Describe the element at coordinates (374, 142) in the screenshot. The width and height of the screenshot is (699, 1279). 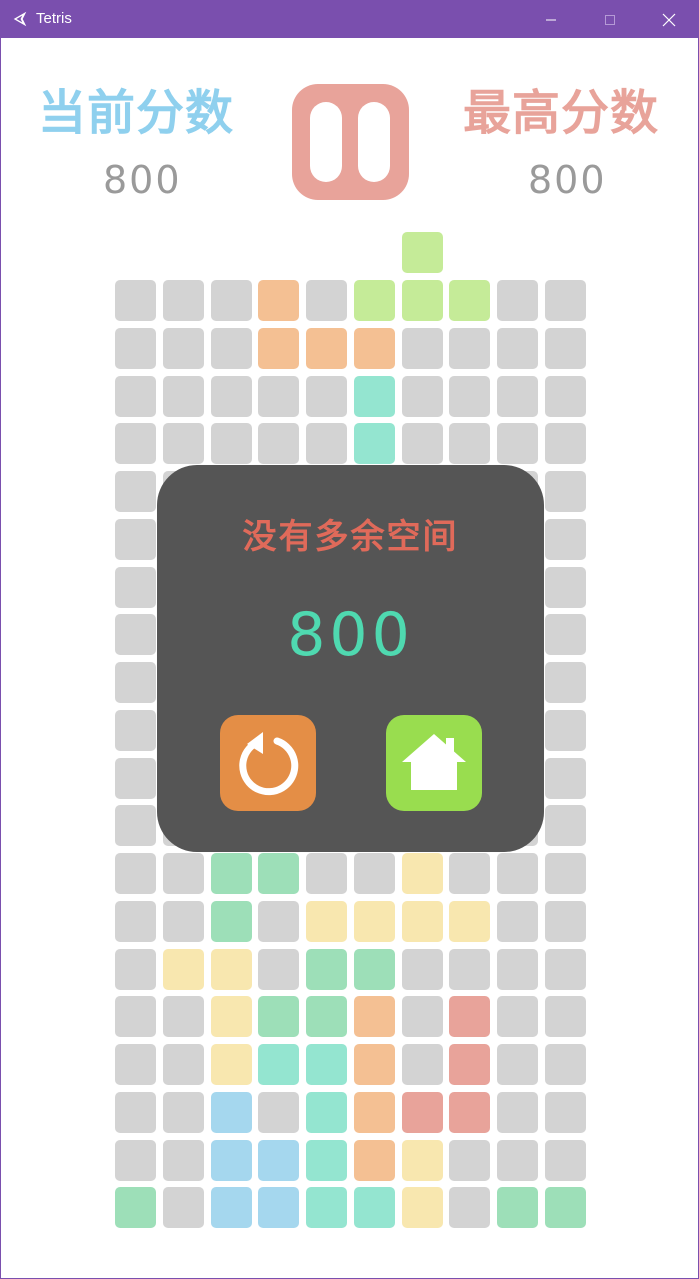
I see `pause-icon-bar-right` at that location.